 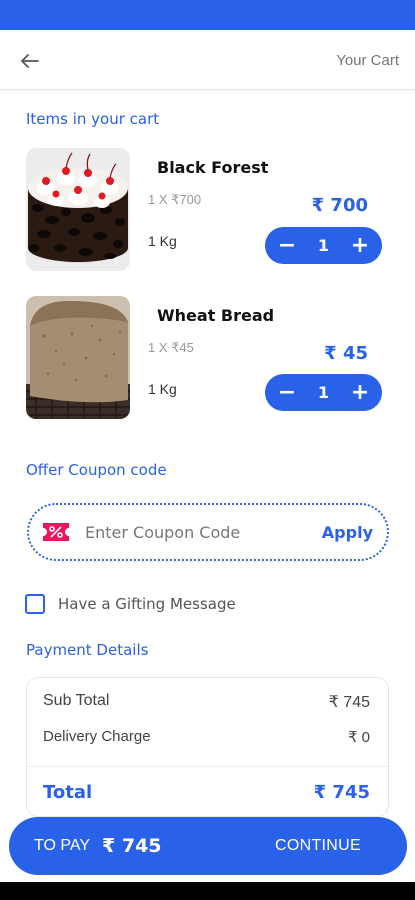 I want to click on black-forest-image, so click(x=78, y=209).